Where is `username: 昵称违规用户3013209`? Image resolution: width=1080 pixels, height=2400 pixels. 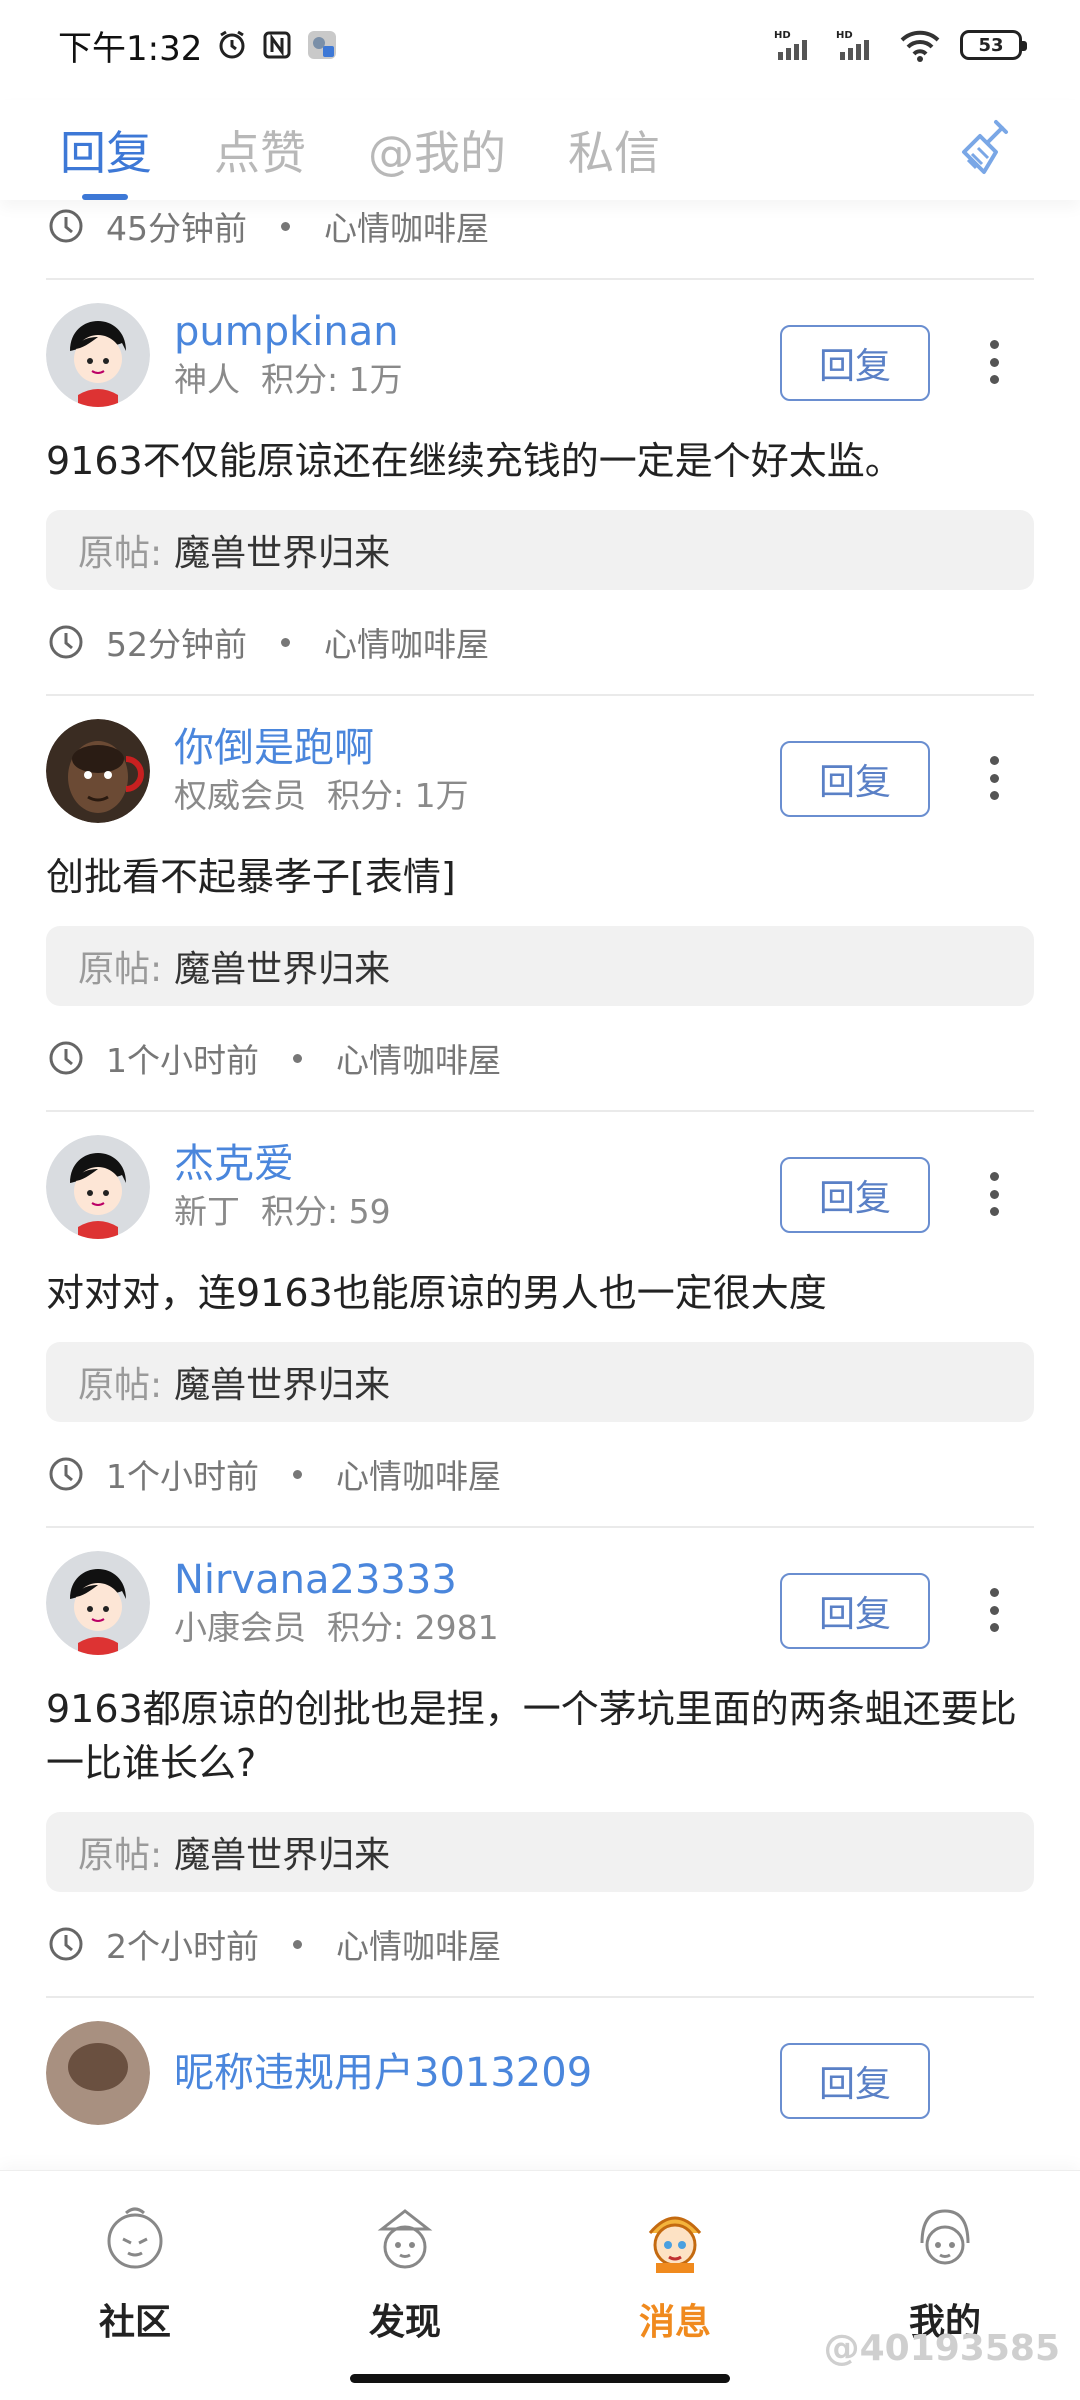
username: 昵称违规用户3013209 is located at coordinates (383, 2073).